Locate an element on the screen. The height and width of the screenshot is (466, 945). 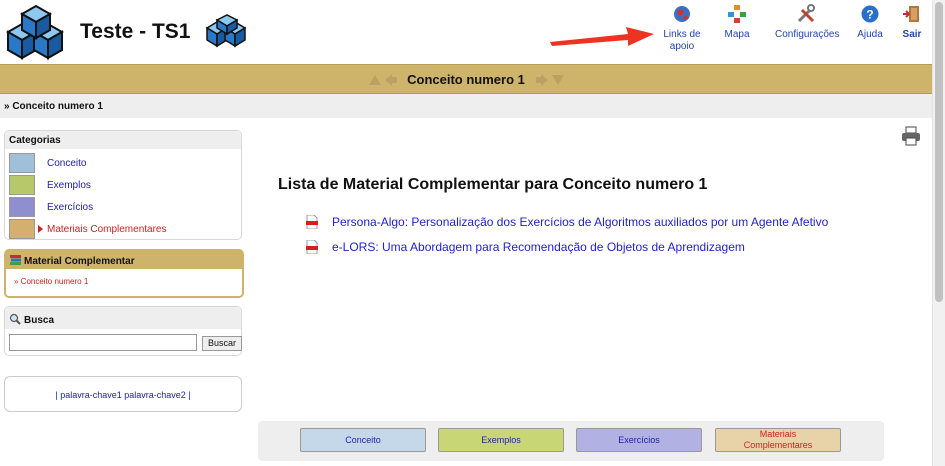
keyword-link: palavra-chave1 is located at coordinates (91, 395).